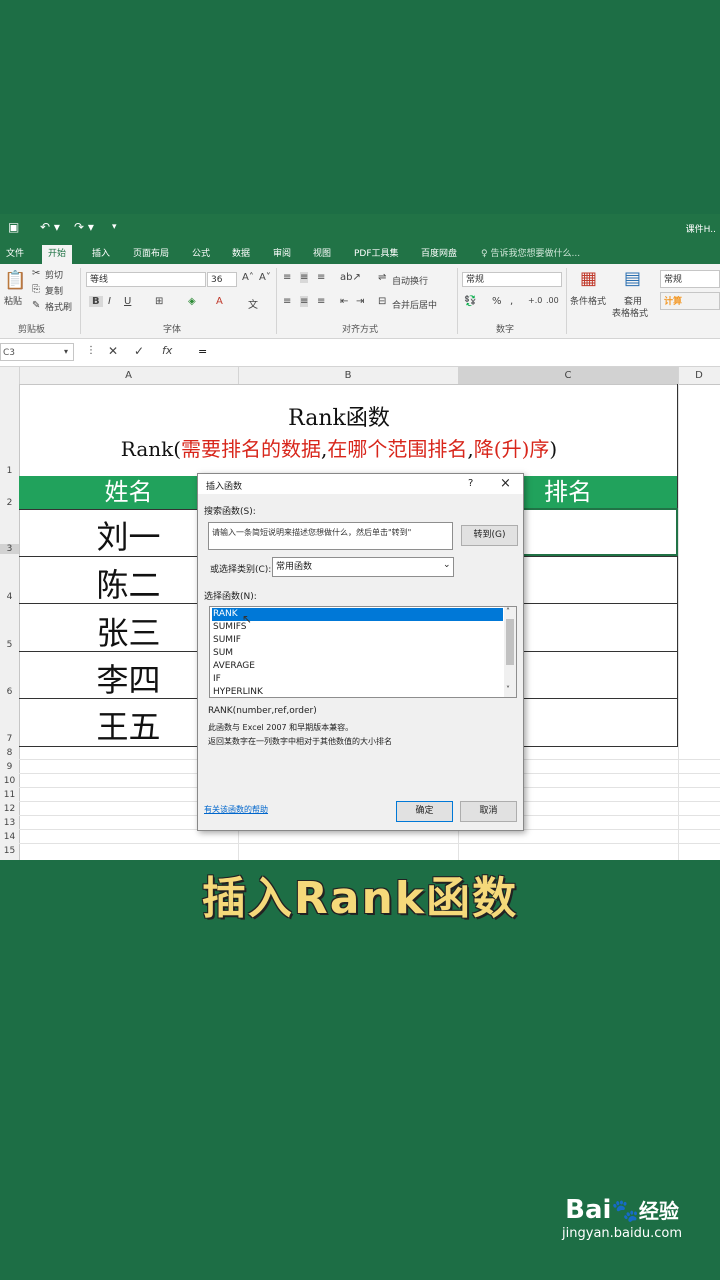 Image resolution: width=720 pixels, height=1280 pixels. What do you see at coordinates (382, 277) in the screenshot?
I see `wrap-text-icon: ⇌` at bounding box center [382, 277].